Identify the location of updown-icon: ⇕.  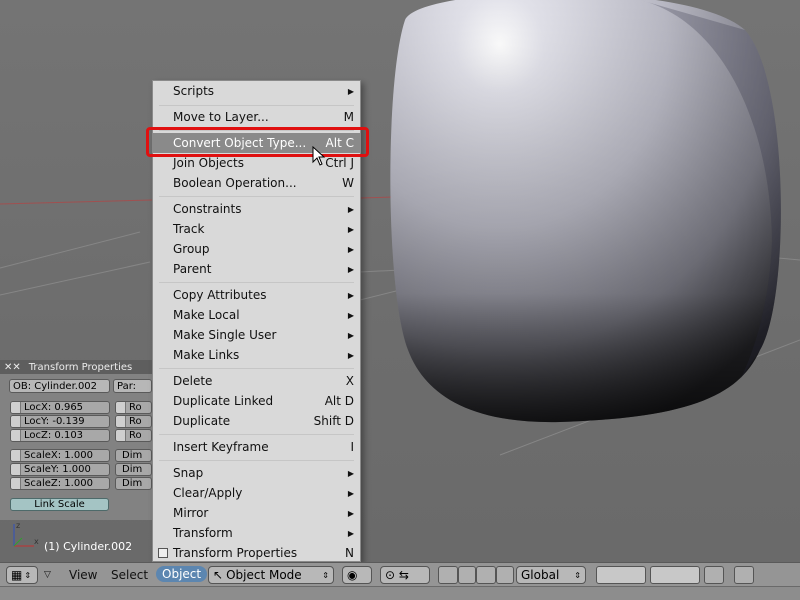
(577, 575).